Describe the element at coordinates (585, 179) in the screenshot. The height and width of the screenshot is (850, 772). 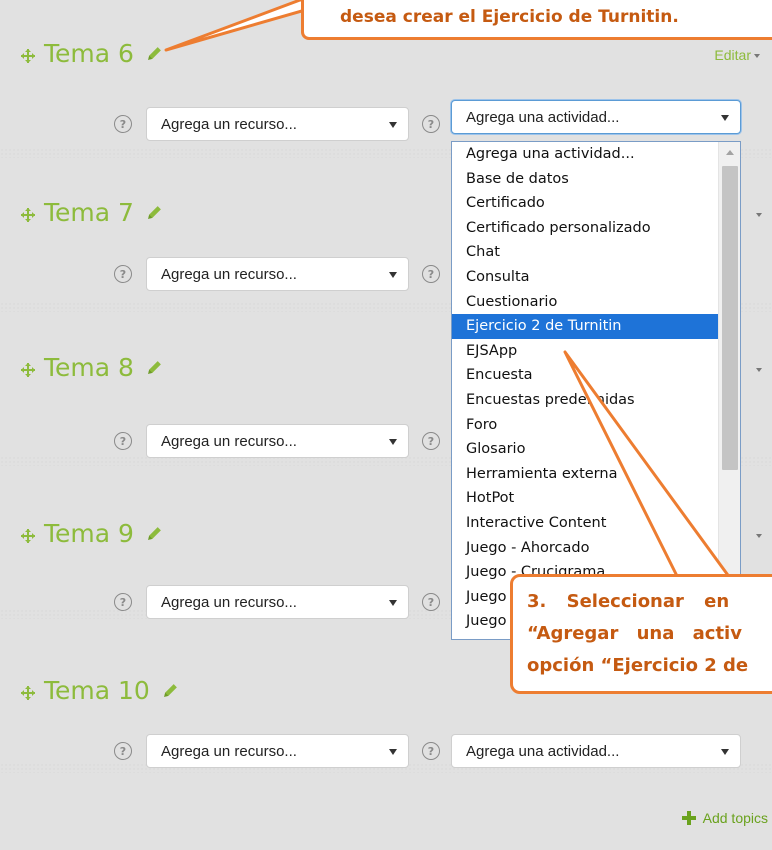
I see `dropdown-option: Base de datos` at that location.